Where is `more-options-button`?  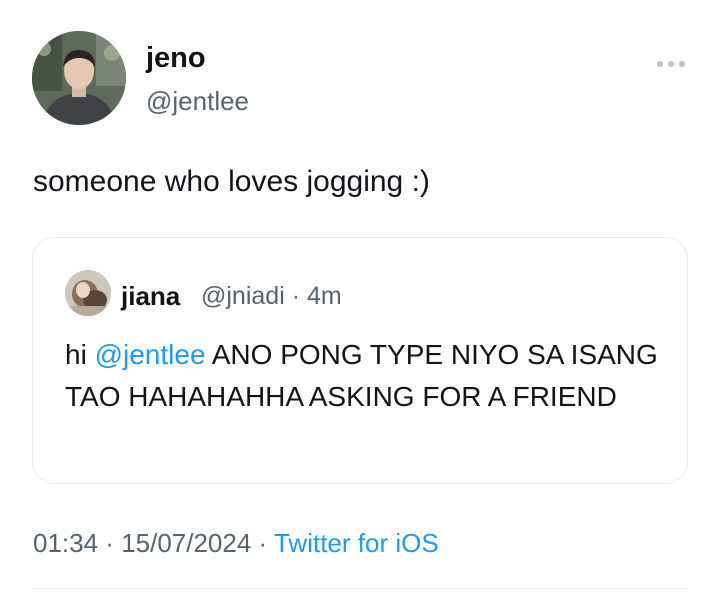
more-options-button is located at coordinates (675, 64).